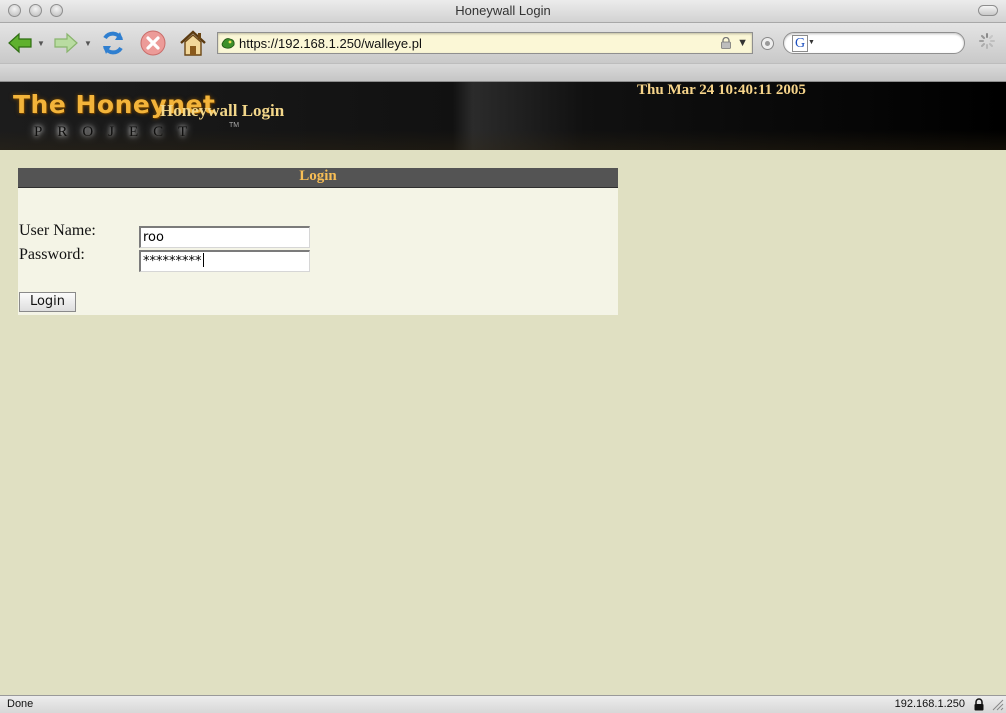  I want to click on resize-grip-icon, so click(998, 705).